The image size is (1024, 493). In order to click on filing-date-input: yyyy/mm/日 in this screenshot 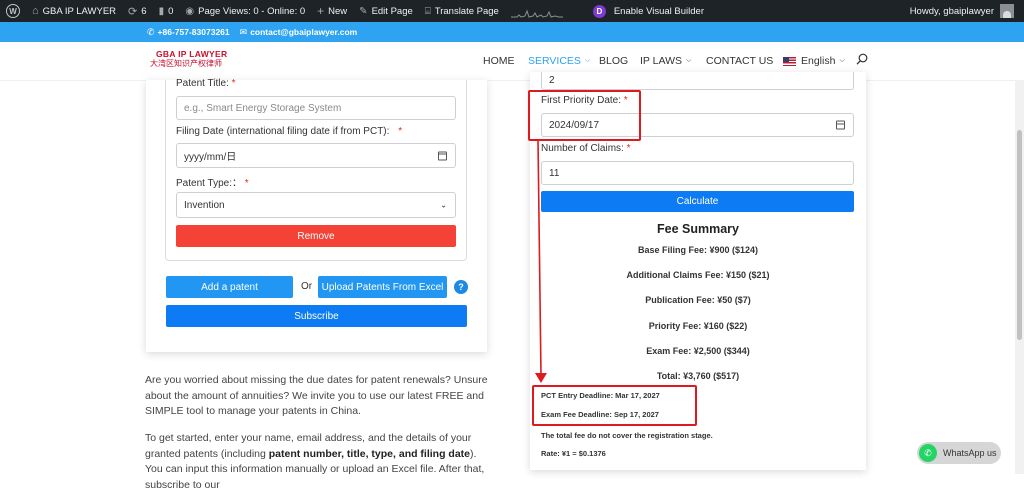, I will do `click(316, 155)`.